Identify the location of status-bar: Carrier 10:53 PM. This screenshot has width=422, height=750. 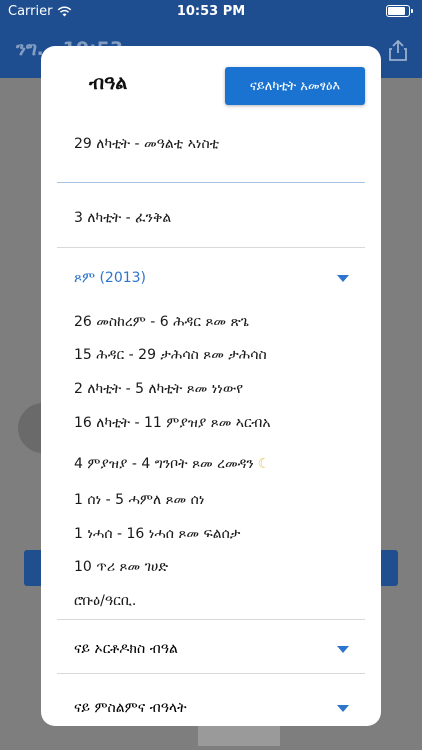
(211, 12).